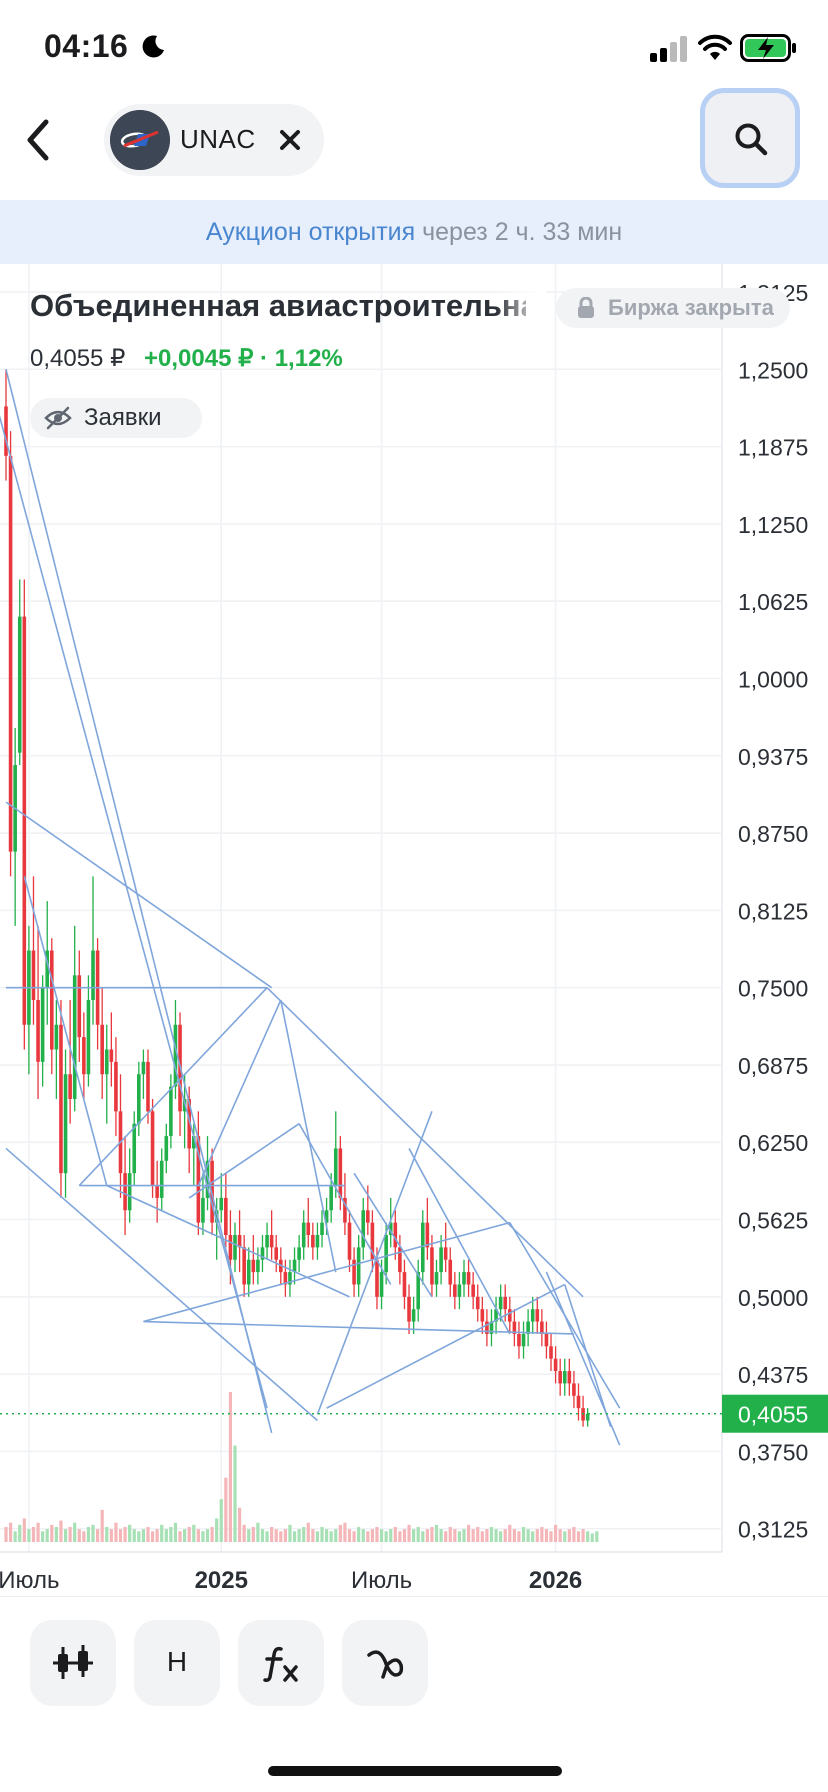 This screenshot has height=1792, width=828. Describe the element at coordinates (173, 1087) in the screenshot. I see `trendline` at that location.